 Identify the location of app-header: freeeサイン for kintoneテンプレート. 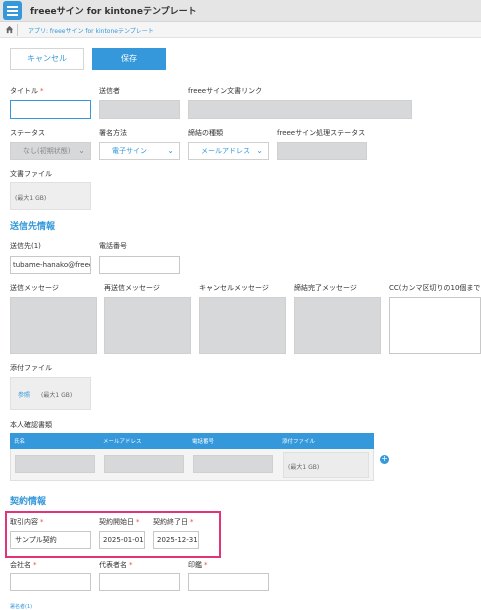
(240, 11).